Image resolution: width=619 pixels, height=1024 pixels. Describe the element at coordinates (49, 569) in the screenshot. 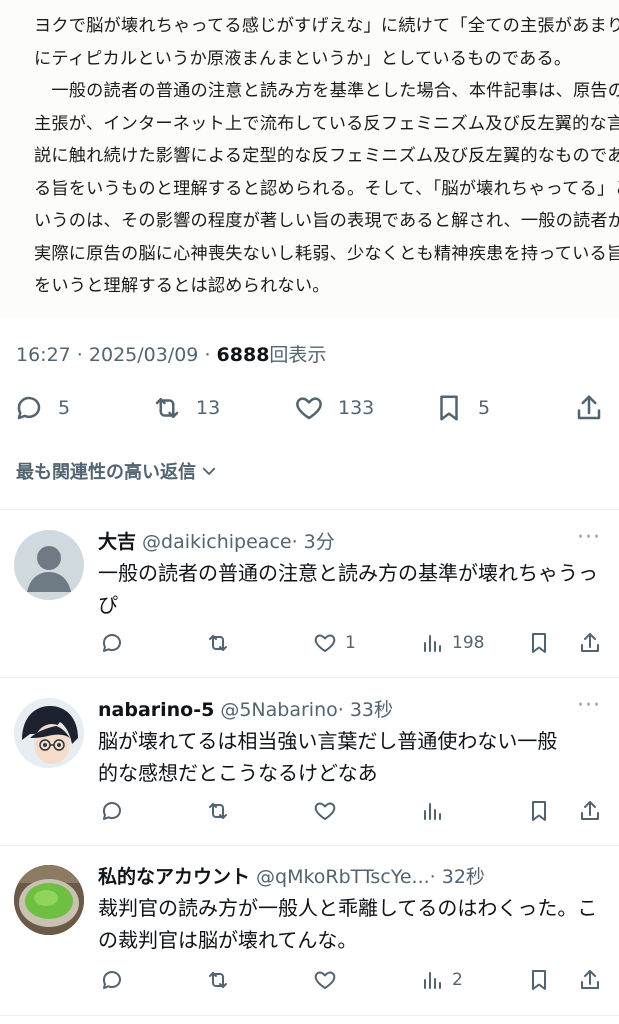

I see `default-avatar-icon` at that location.